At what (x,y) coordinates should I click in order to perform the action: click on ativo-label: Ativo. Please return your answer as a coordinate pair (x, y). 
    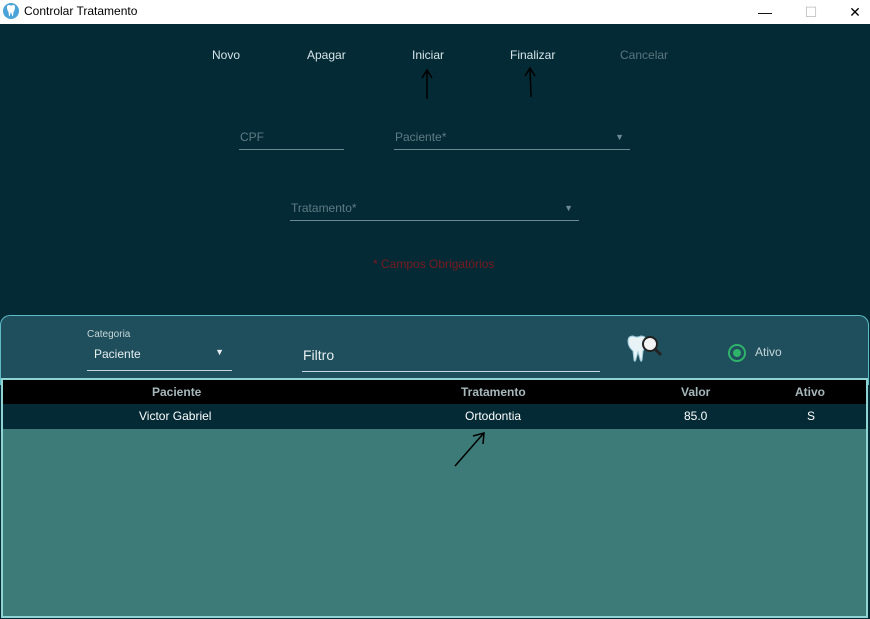
    Looking at the image, I should click on (768, 352).